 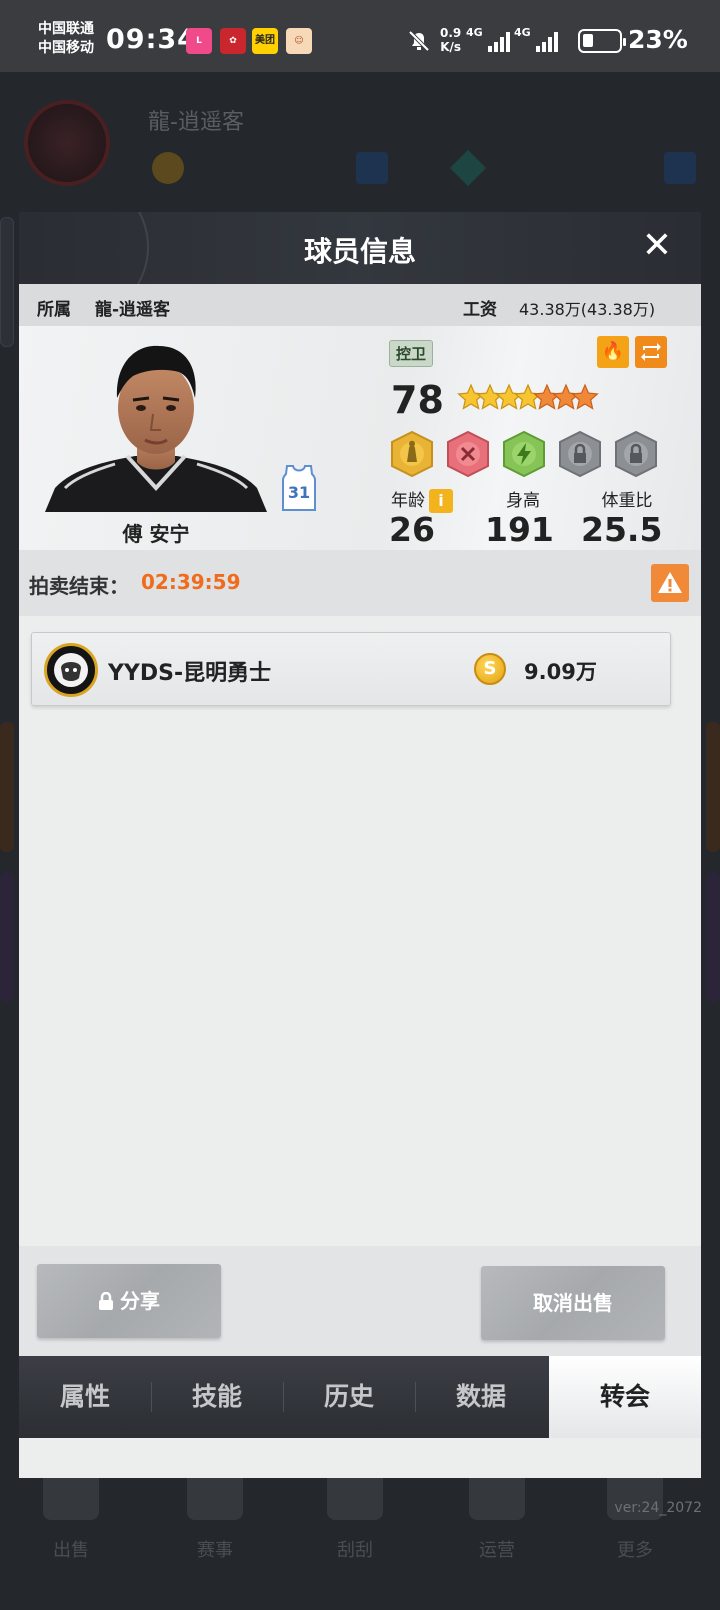 What do you see at coordinates (602, 41) in the screenshot?
I see `battery-icon` at bounding box center [602, 41].